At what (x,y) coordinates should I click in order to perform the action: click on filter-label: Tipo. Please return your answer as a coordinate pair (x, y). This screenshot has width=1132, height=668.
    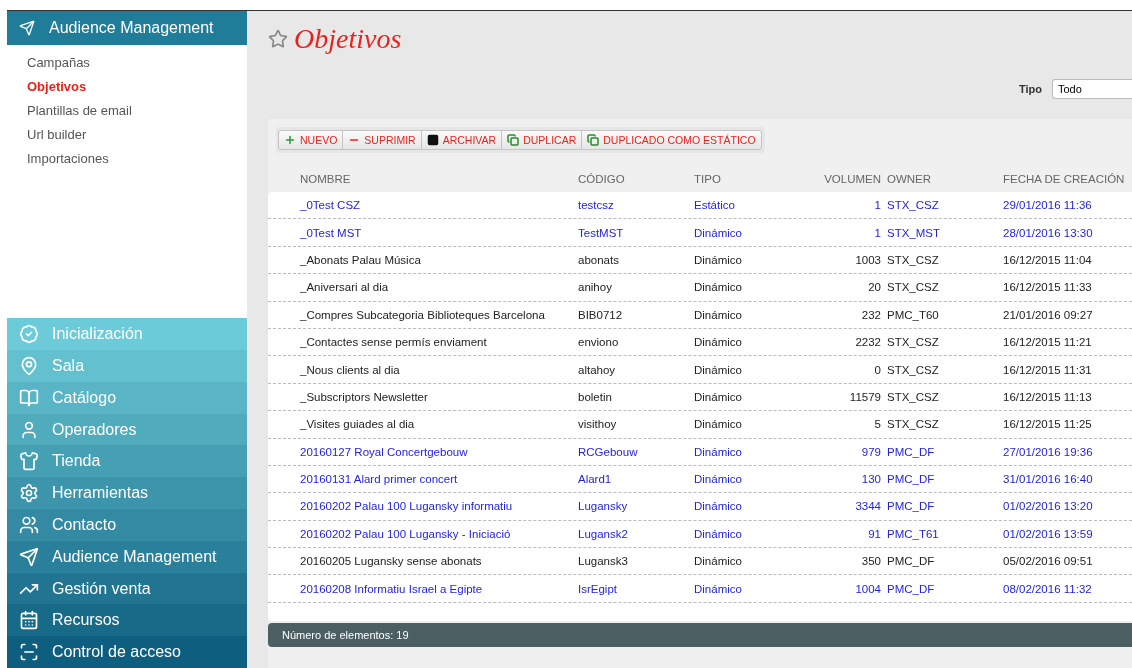
    Looking at the image, I should click on (1030, 89).